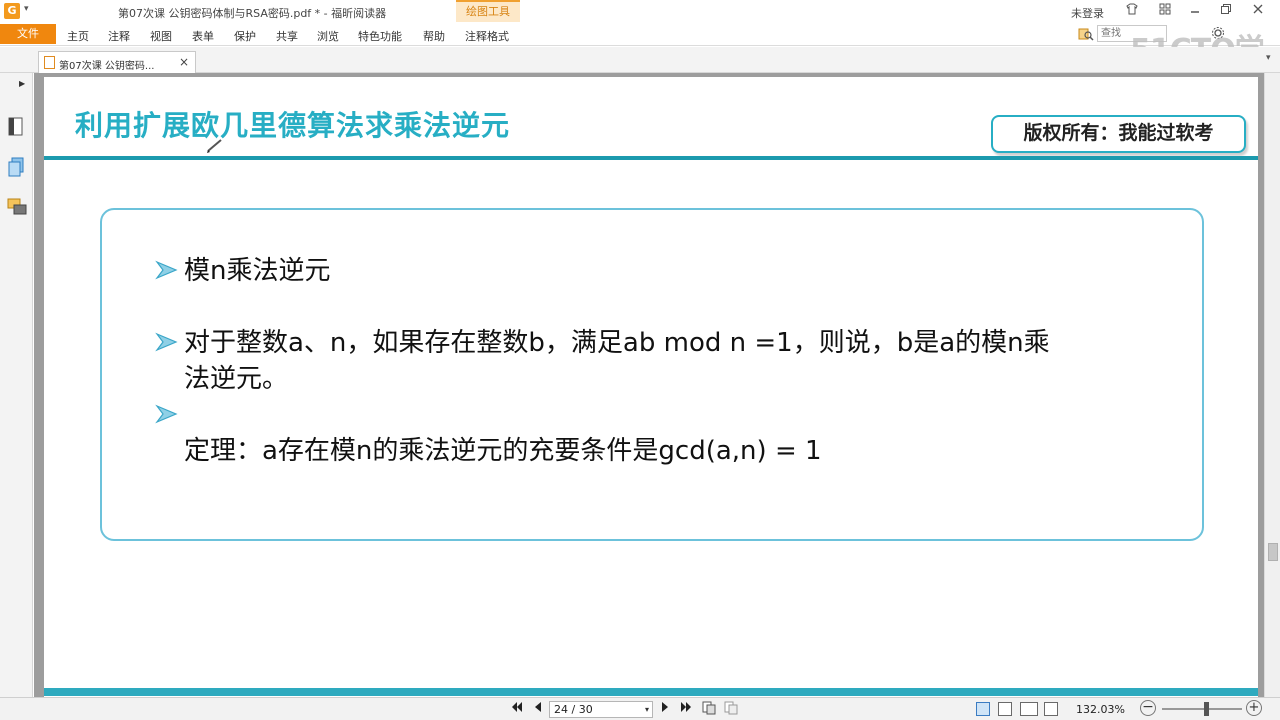 This screenshot has height=720, width=1280. Describe the element at coordinates (49, 62) in the screenshot. I see `pdf-file-icon` at that location.